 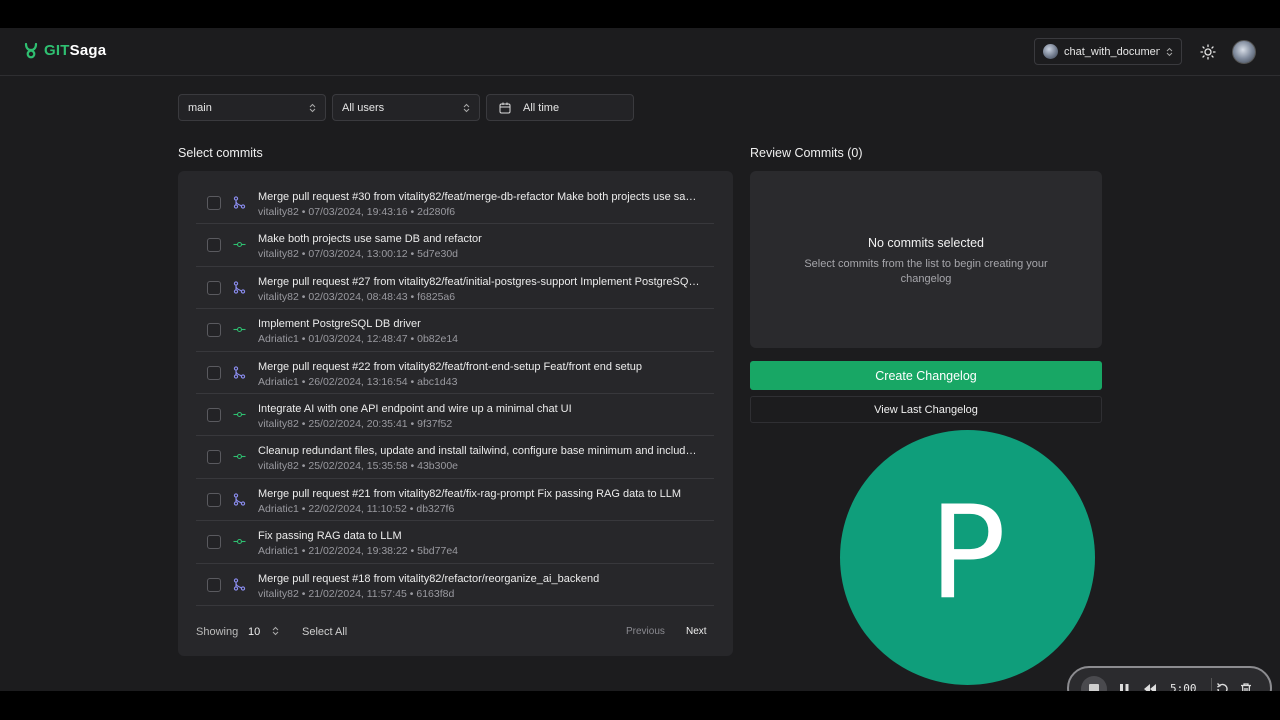 I want to click on letterbox-bottom, so click(x=640, y=705).